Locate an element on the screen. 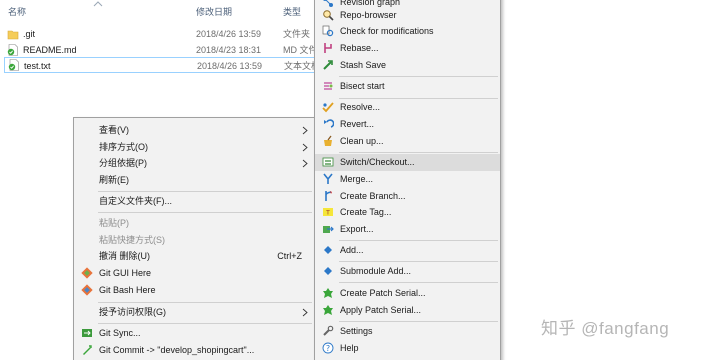 The width and height of the screenshot is (720, 360). clean-up-icon is located at coordinates (328, 140).